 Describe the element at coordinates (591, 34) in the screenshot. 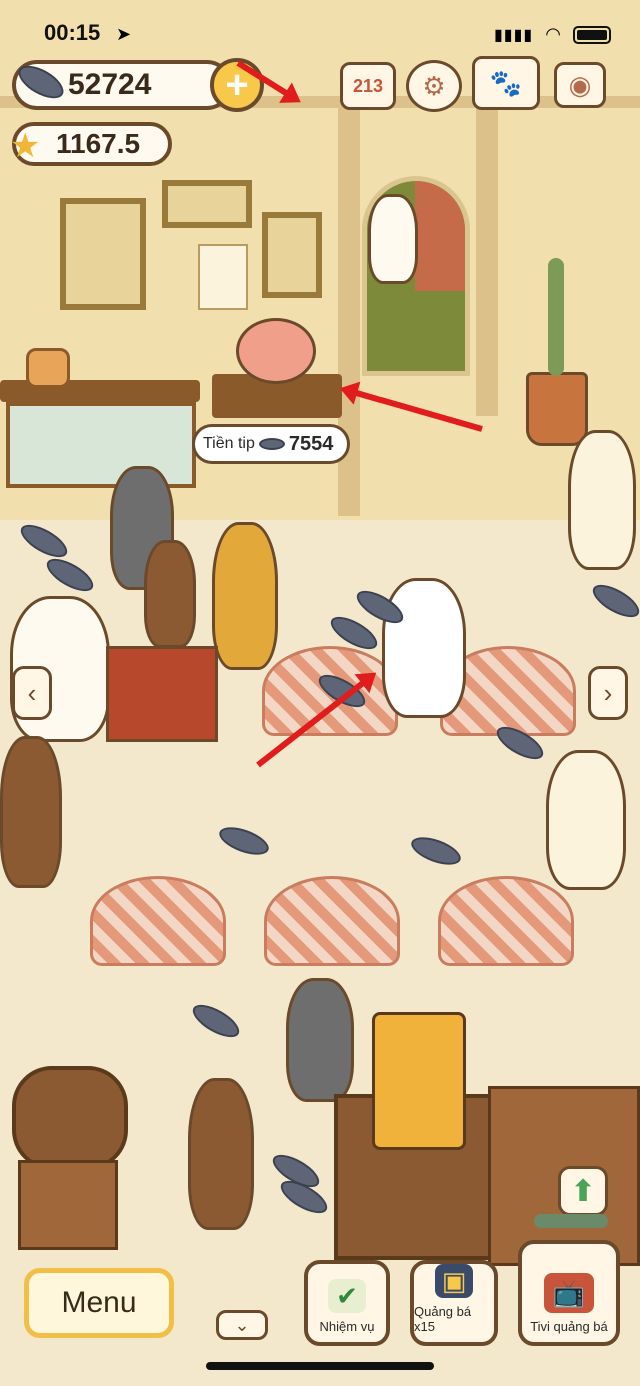

I see `battery-icon` at that location.